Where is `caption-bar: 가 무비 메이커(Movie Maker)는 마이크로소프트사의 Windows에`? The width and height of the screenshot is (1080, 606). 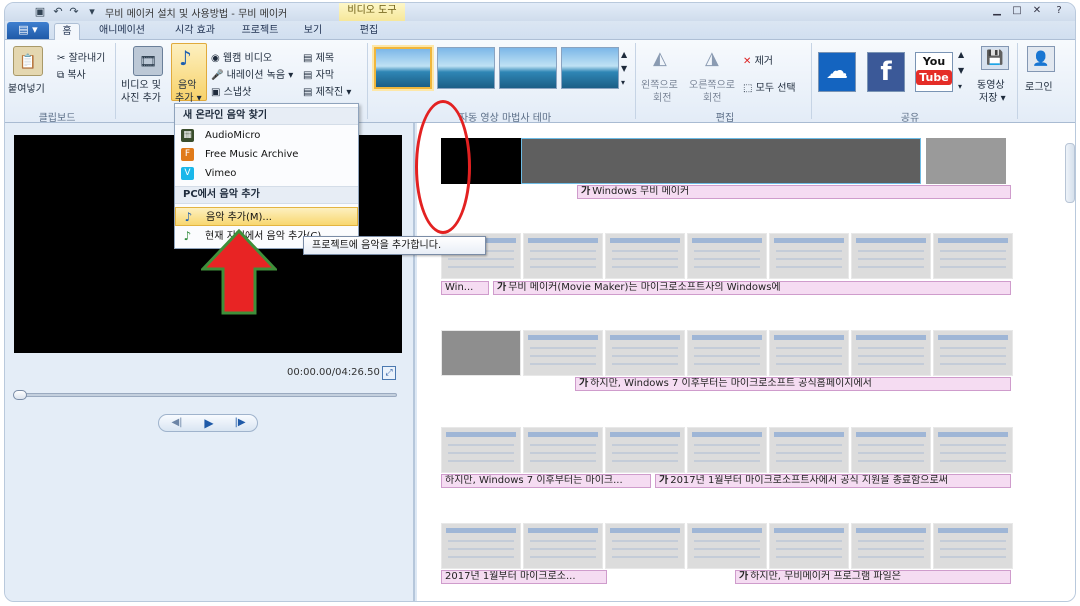
caption-bar: 가 무비 메이커(Movie Maker)는 마이크로소프트사의 Windows에 is located at coordinates (752, 288).